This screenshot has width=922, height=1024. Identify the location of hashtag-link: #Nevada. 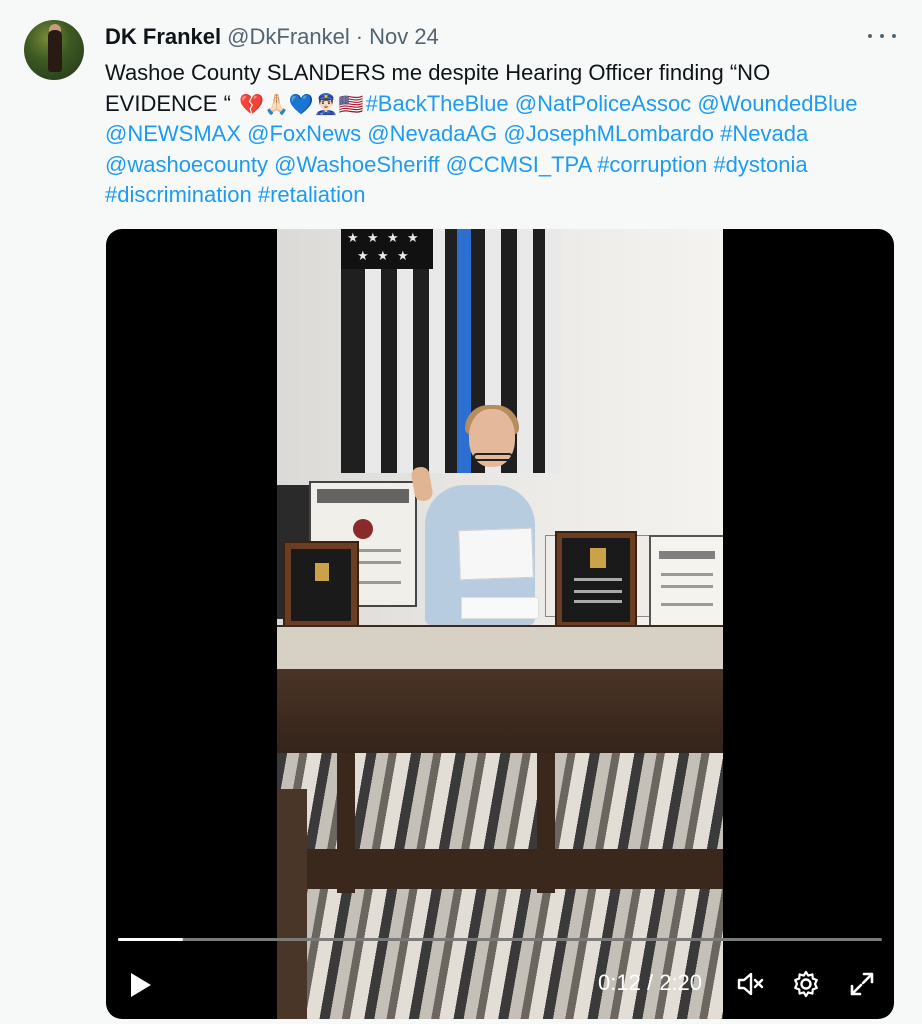
(764, 133).